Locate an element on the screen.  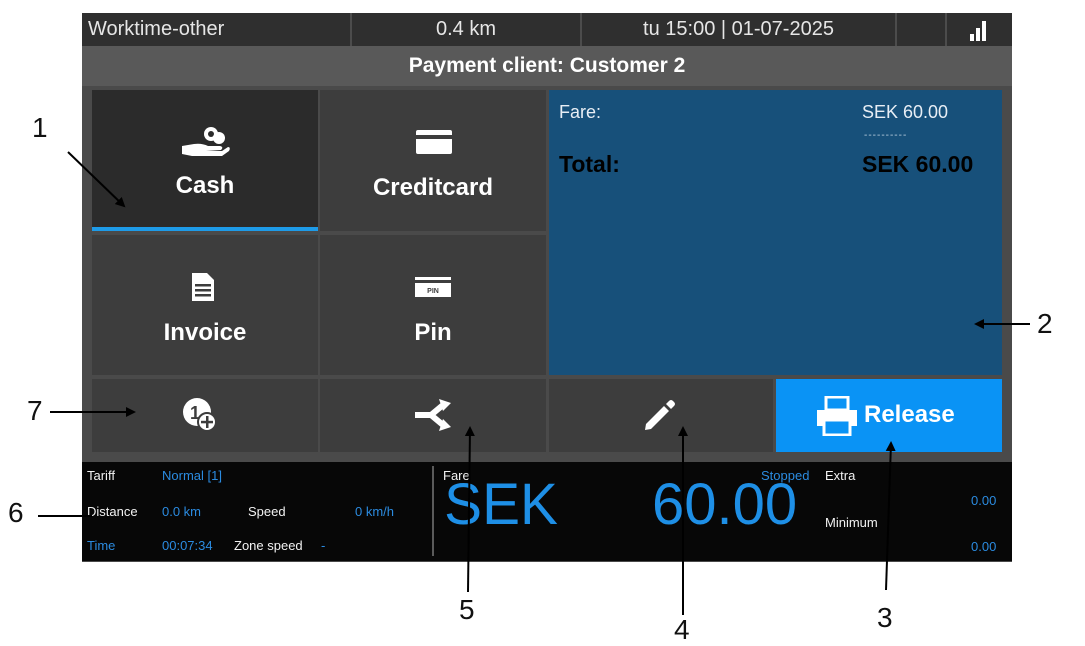
callout-number-7: 7 is located at coordinates (35, 410).